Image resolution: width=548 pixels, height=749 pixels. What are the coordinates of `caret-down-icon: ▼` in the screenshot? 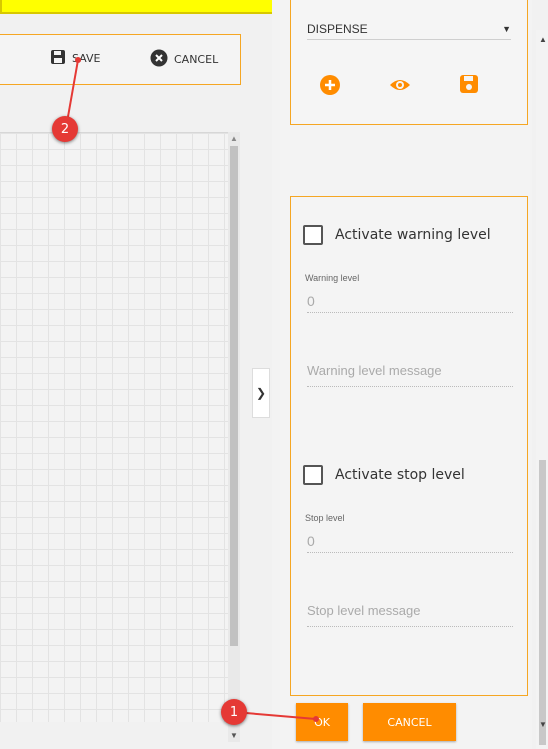 It's located at (506, 28).